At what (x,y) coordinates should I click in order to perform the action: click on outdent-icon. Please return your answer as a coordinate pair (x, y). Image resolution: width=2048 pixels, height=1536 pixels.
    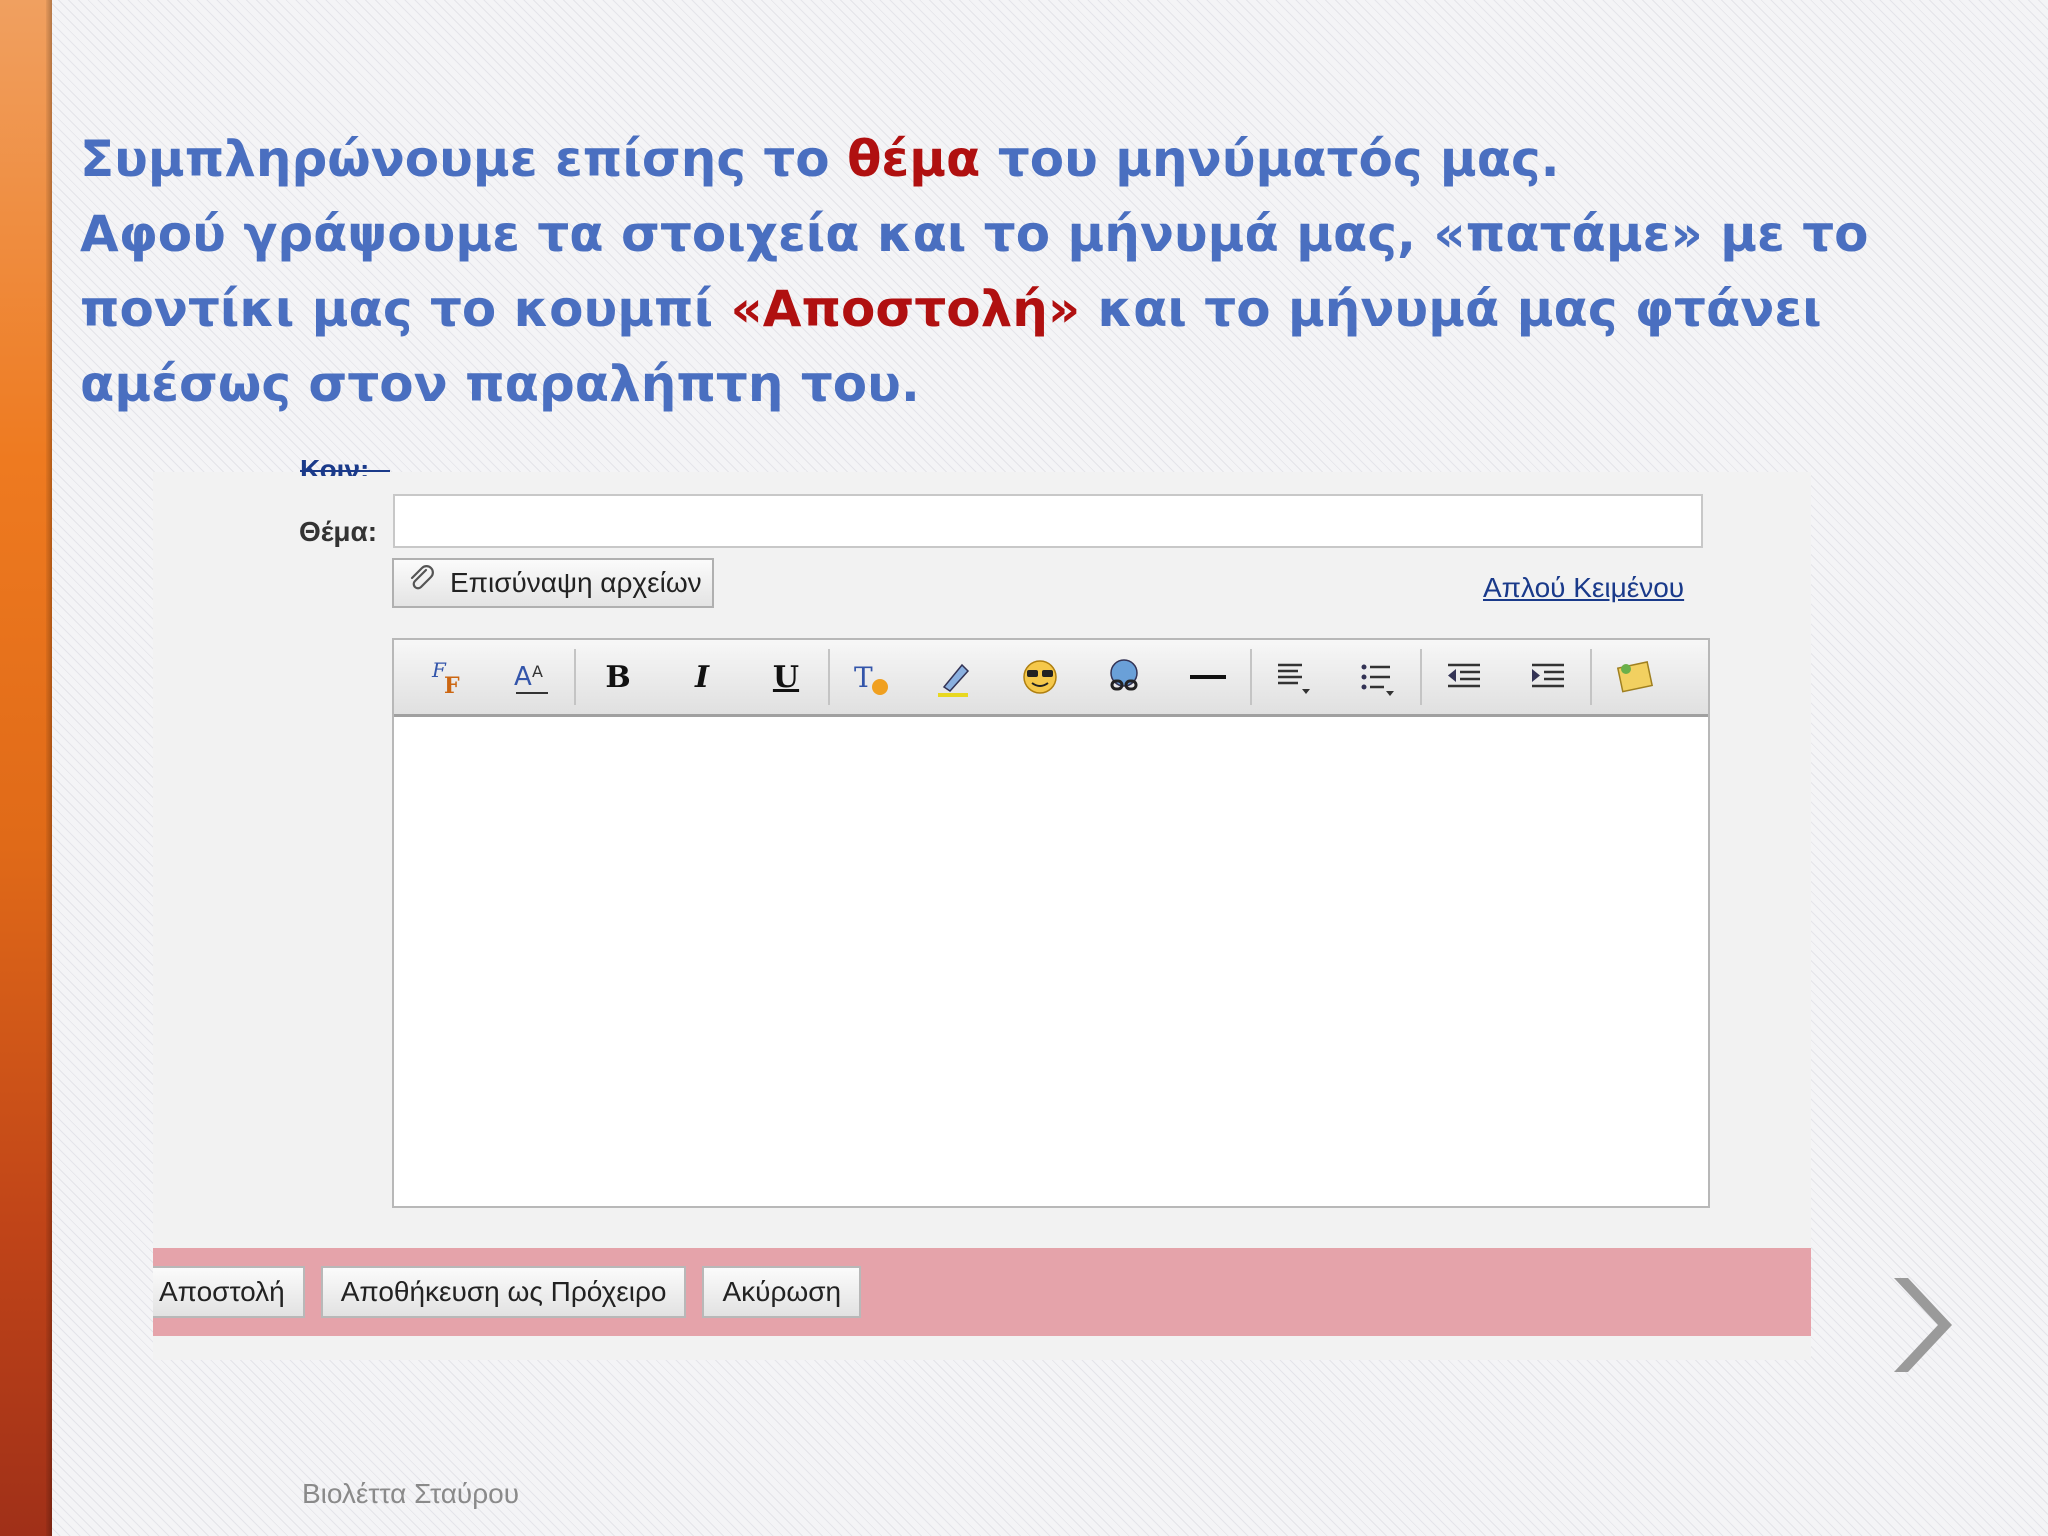
    Looking at the image, I should click on (1464, 677).